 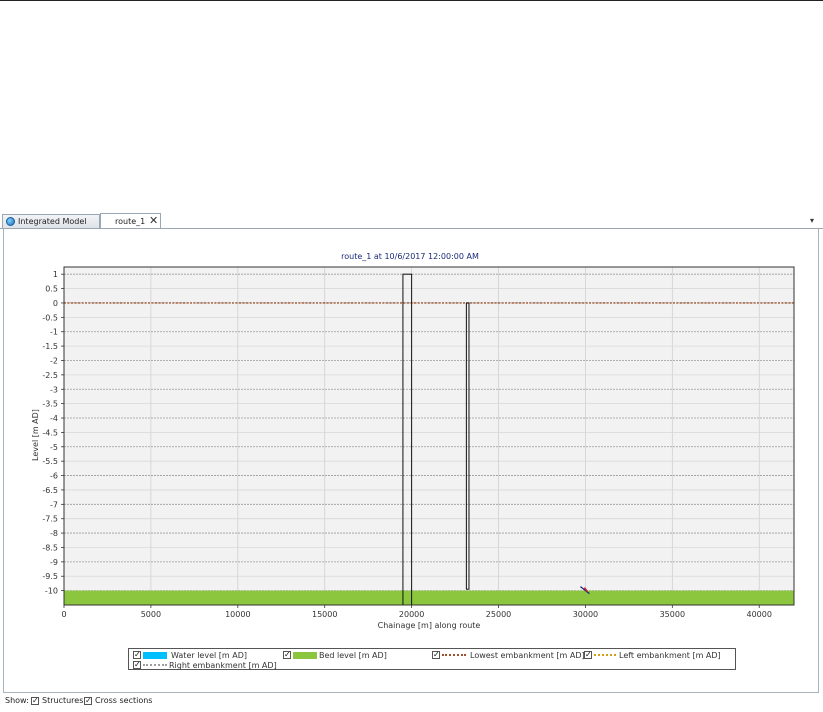 I want to click on globe-icon, so click(x=10, y=221).